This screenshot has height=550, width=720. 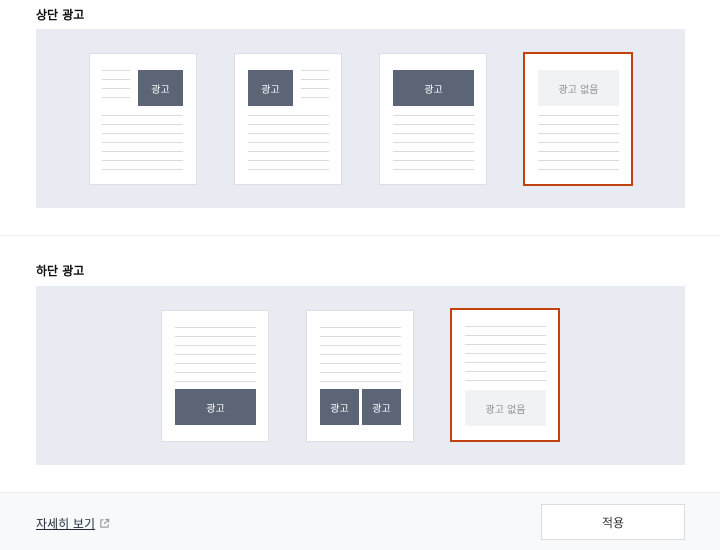 What do you see at coordinates (613, 522) in the screenshot?
I see `apply-button: 적용` at bounding box center [613, 522].